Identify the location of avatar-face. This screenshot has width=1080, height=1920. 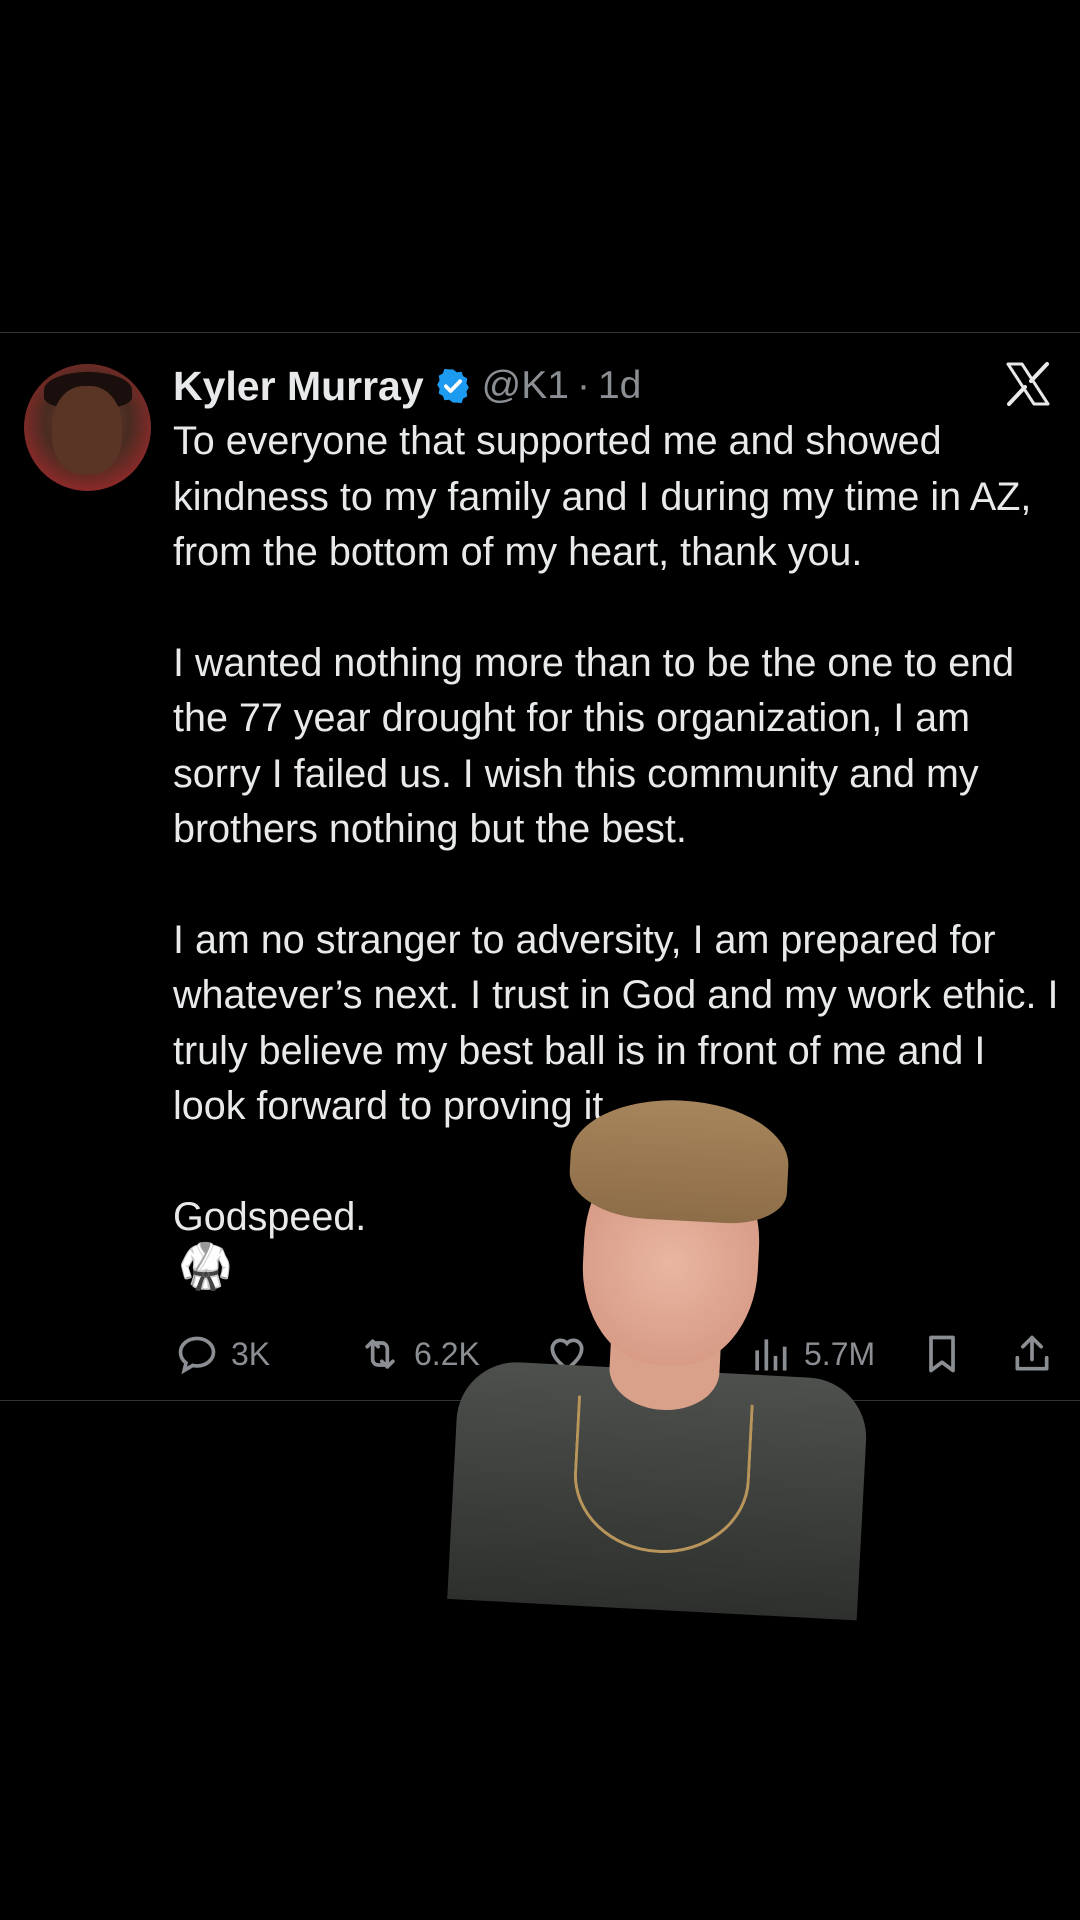
(87, 430).